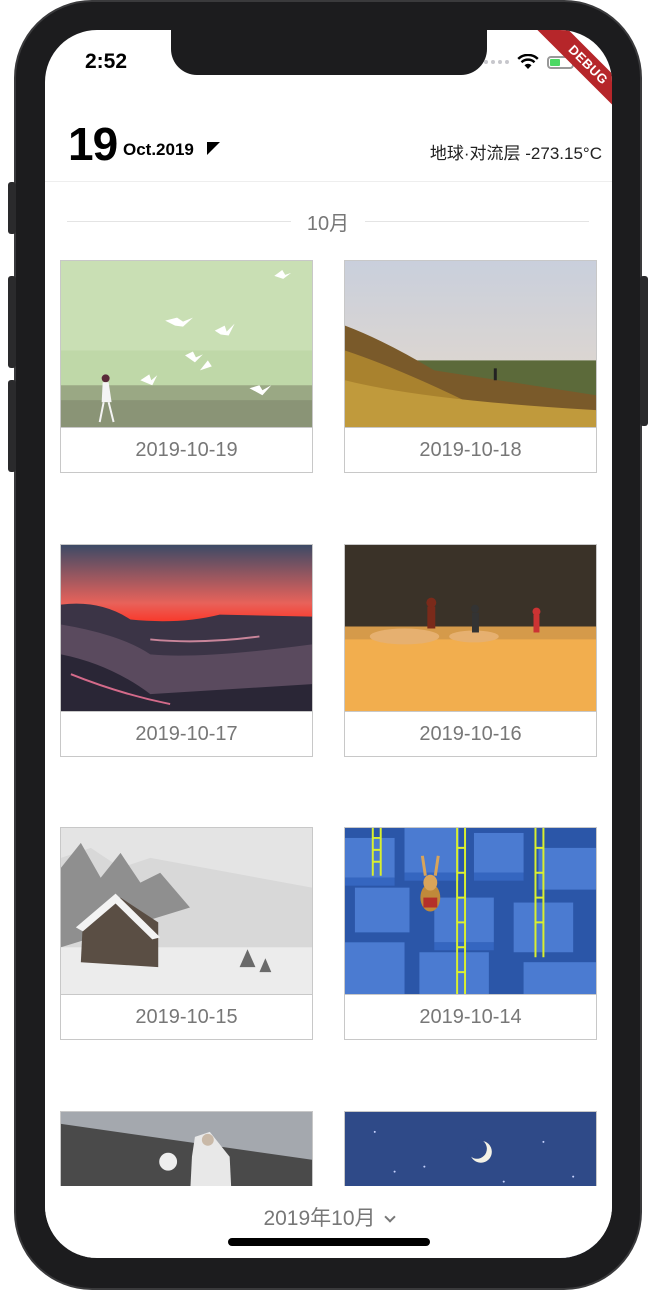  I want to click on photo-snow-cabin, so click(186, 911).